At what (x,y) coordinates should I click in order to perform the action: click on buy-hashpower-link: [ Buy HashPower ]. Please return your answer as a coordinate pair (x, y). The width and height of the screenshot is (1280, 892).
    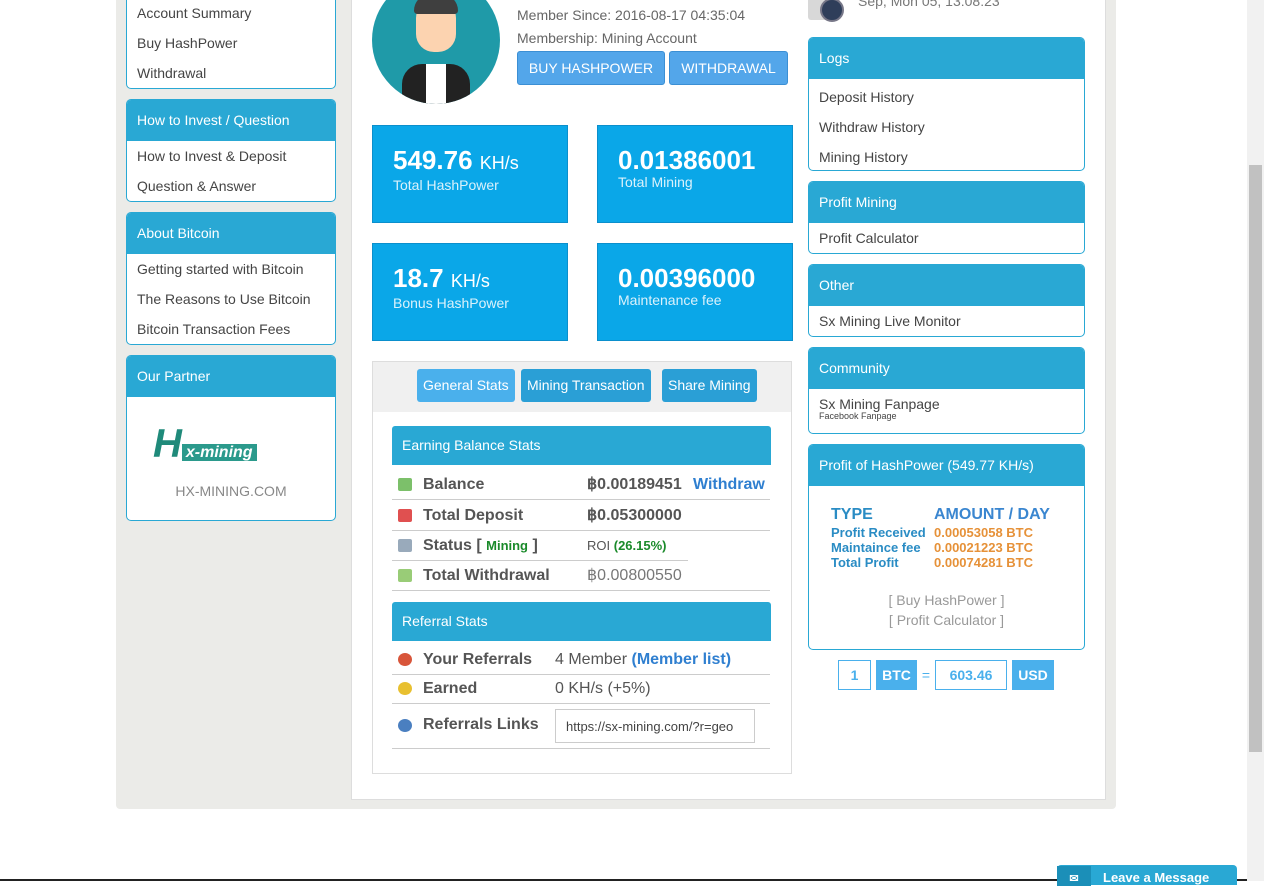
    Looking at the image, I should click on (946, 600).